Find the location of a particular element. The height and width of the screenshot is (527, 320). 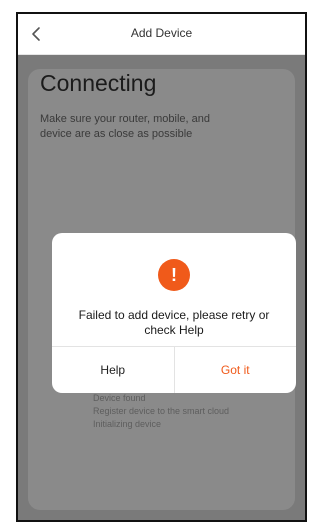

connecting-title: Connecting is located at coordinates (98, 83).